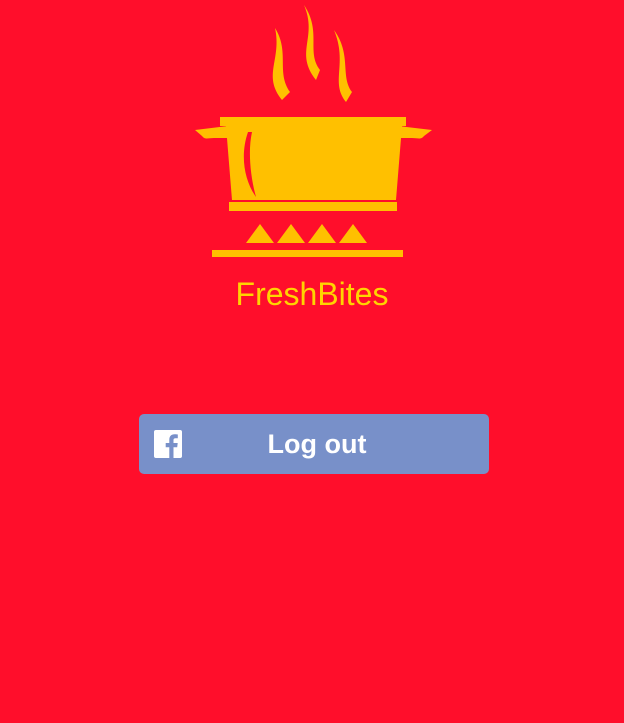 The width and height of the screenshot is (624, 723). What do you see at coordinates (313, 131) in the screenshot?
I see `cooking-pot-on-stove-icon` at bounding box center [313, 131].